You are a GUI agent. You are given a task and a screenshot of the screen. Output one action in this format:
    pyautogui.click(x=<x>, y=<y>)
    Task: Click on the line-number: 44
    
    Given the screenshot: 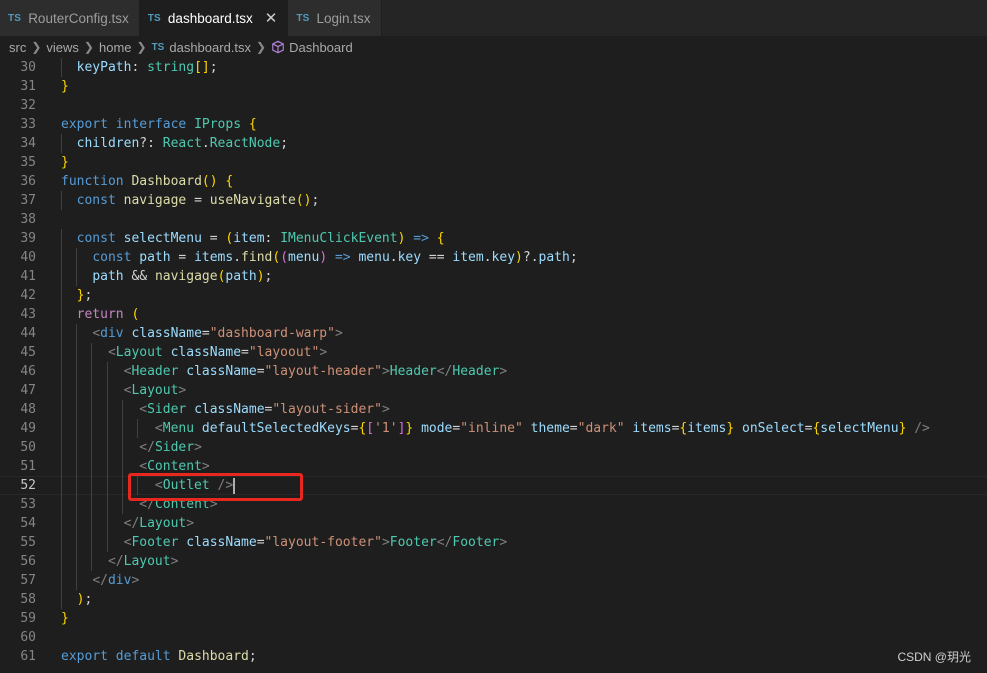 What is the action you would take?
    pyautogui.click(x=28, y=333)
    